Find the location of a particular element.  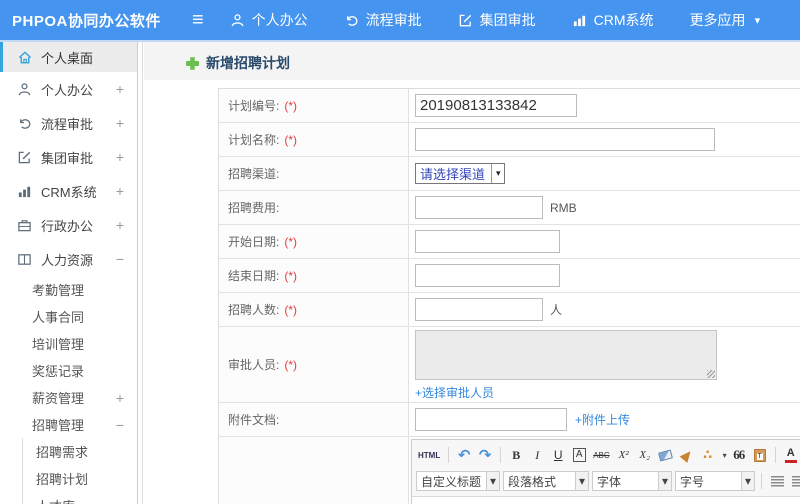

app-logo: PHPOA协同办公软件 is located at coordinates (86, 21).